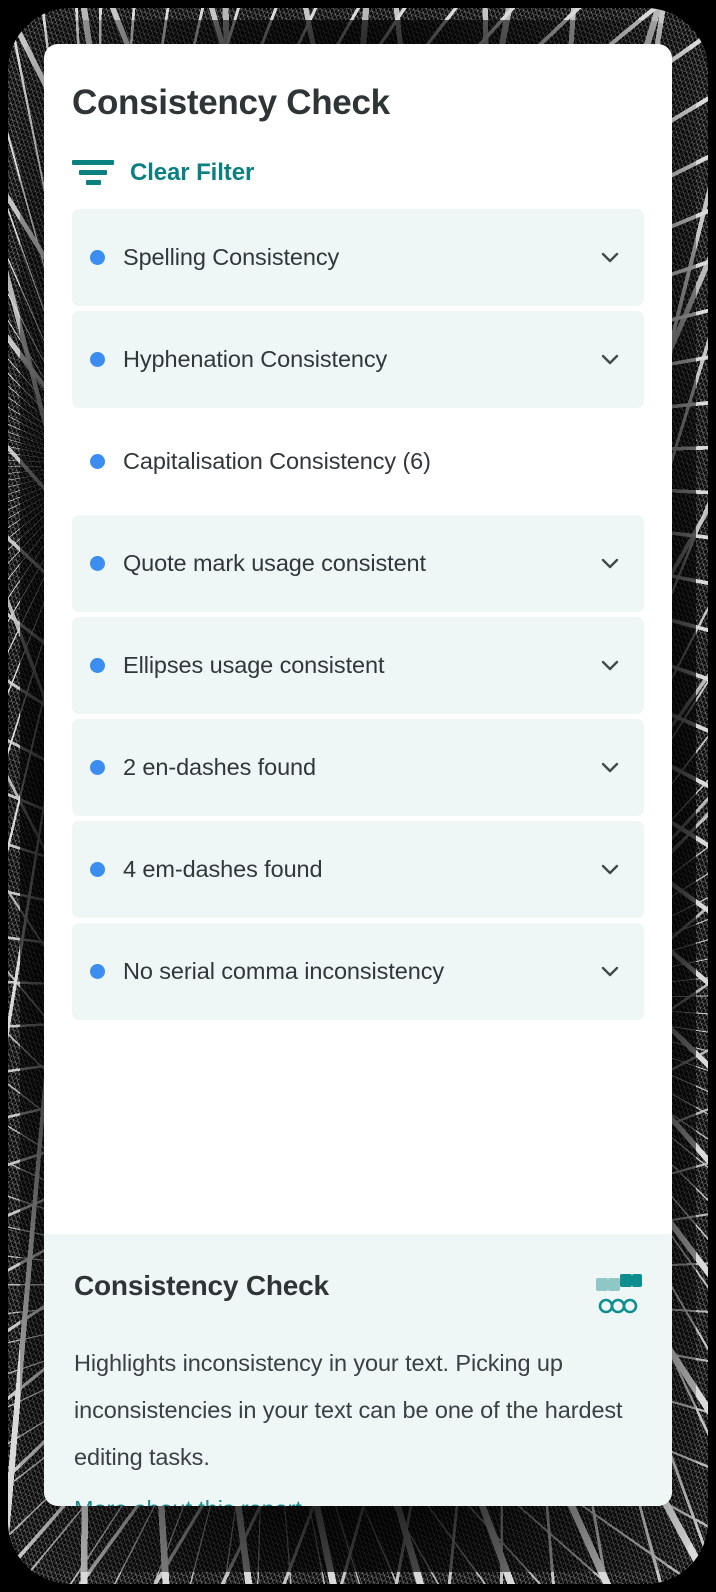 The image size is (716, 1592). I want to click on check-item-label: 4 em-dashes found, so click(223, 868).